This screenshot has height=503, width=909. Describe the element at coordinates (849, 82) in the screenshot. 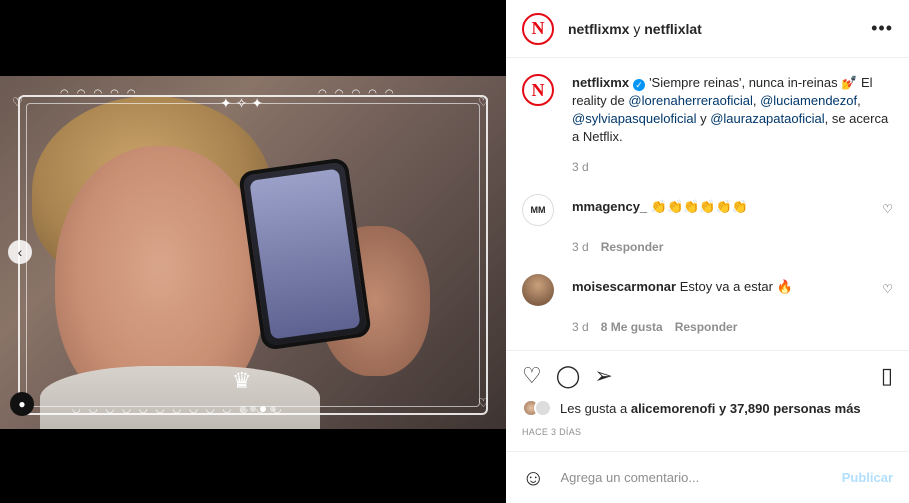

I see `caption-emoji: 💅` at that location.